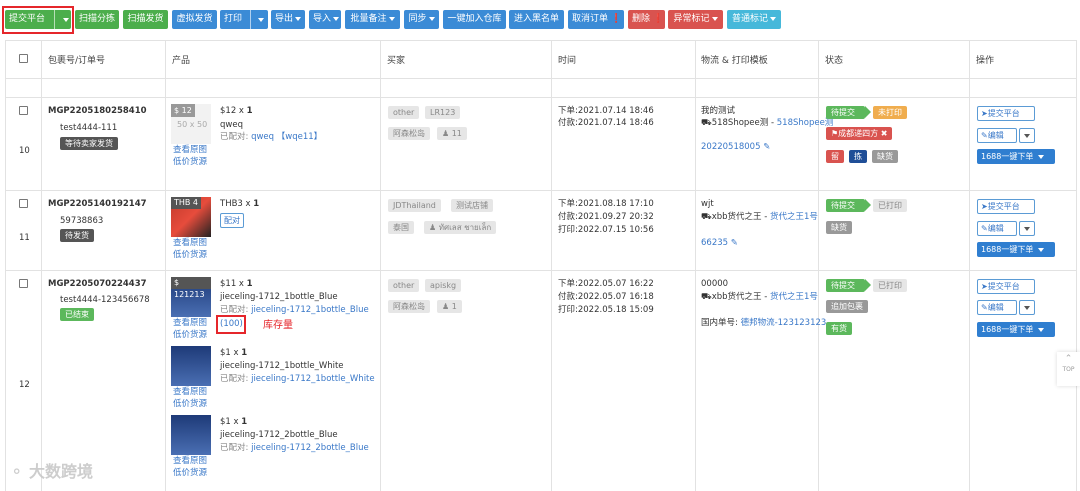 The width and height of the screenshot is (1080, 491). Describe the element at coordinates (51, 470) in the screenshot. I see `watermark: ⚬ 大数跨境` at that location.